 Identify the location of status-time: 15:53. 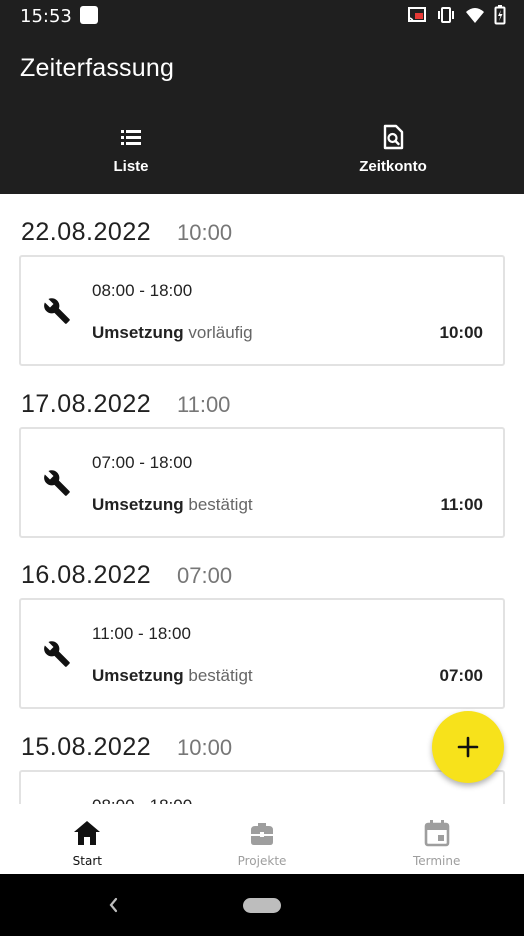
(46, 16).